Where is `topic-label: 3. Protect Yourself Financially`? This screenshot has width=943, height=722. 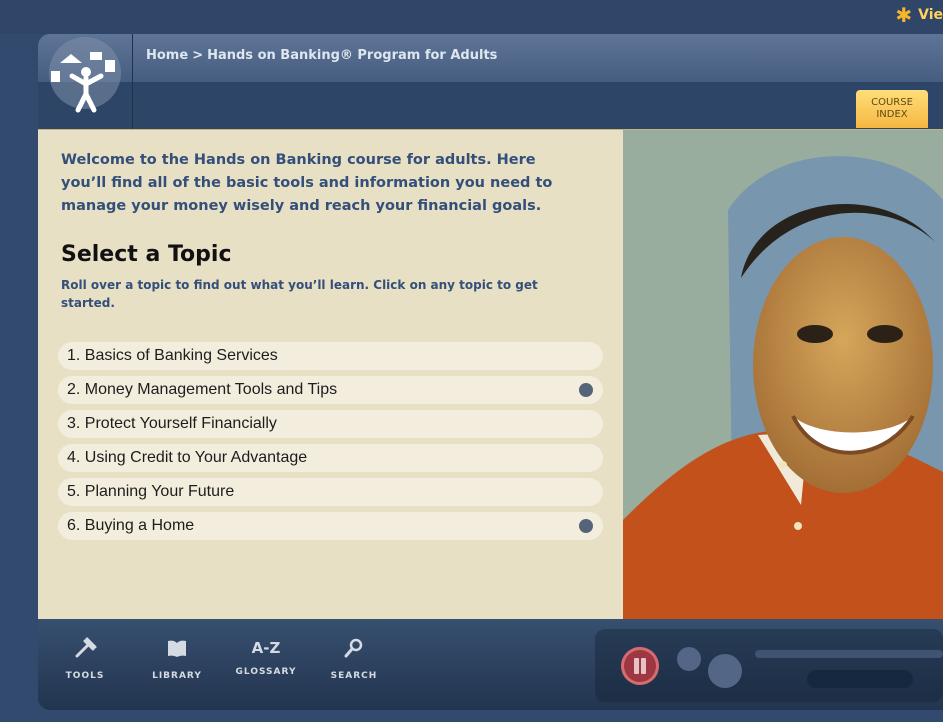 topic-label: 3. Protect Yourself Financially is located at coordinates (172, 423).